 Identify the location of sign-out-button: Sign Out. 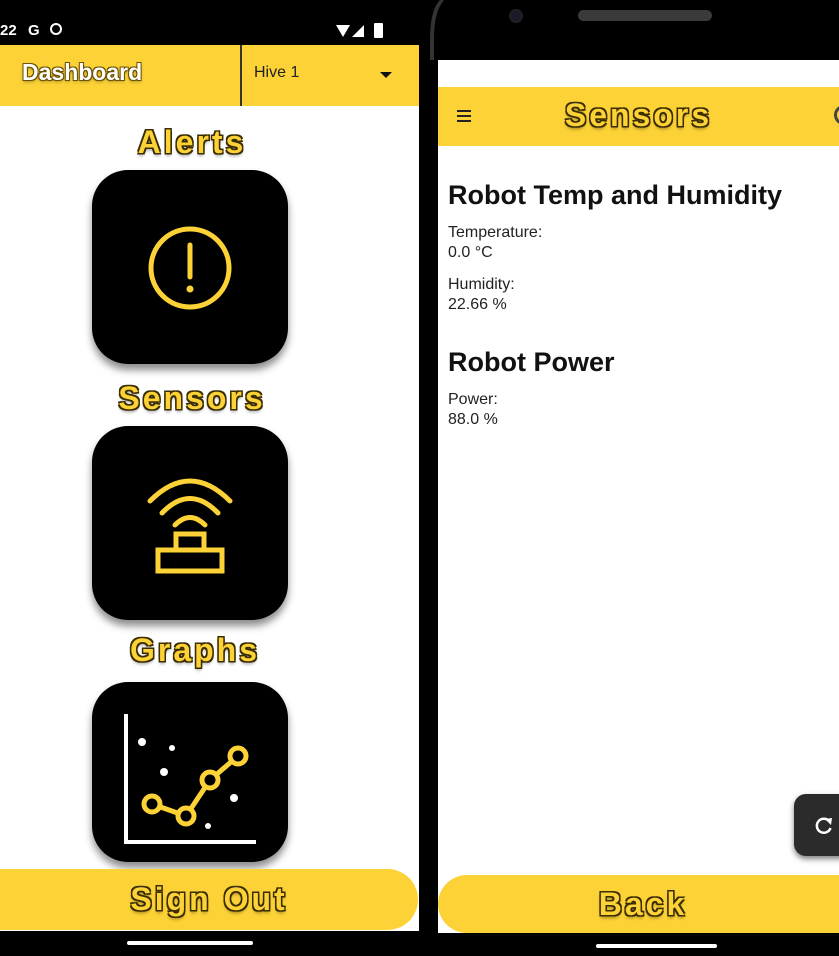
(209, 899).